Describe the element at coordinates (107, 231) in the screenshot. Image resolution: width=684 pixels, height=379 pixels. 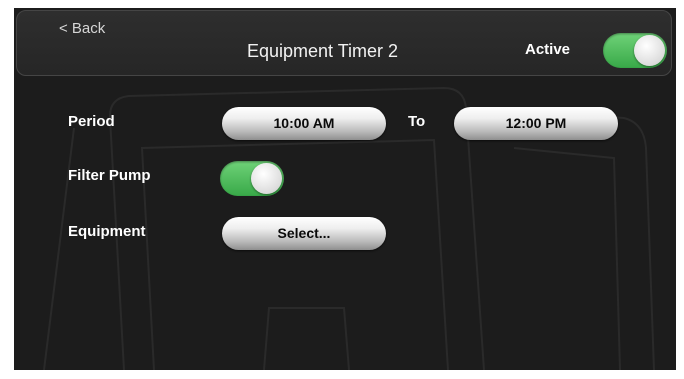
I see `equipment-label: Equipment` at that location.